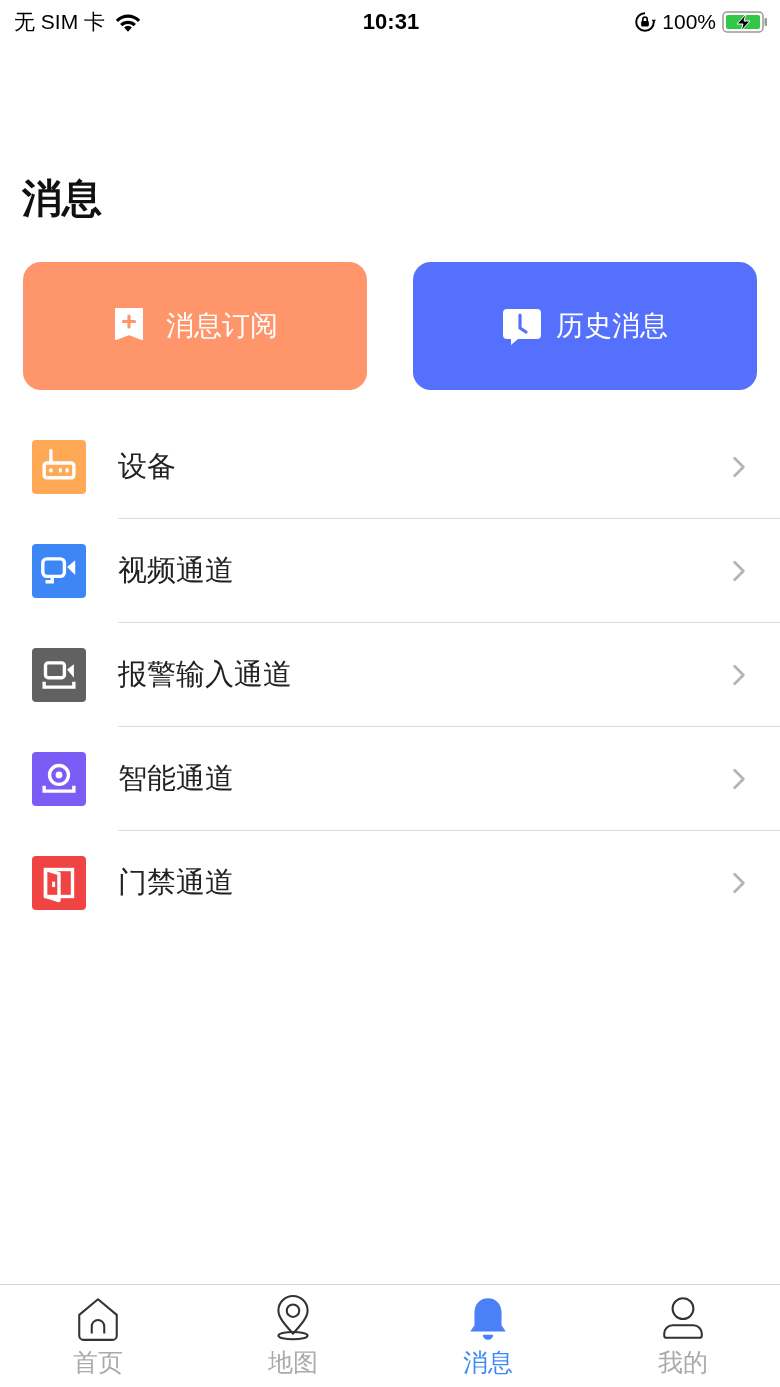 The height and width of the screenshot is (1387, 780). What do you see at coordinates (390, 467) in the screenshot?
I see `list-item: 设备` at bounding box center [390, 467].